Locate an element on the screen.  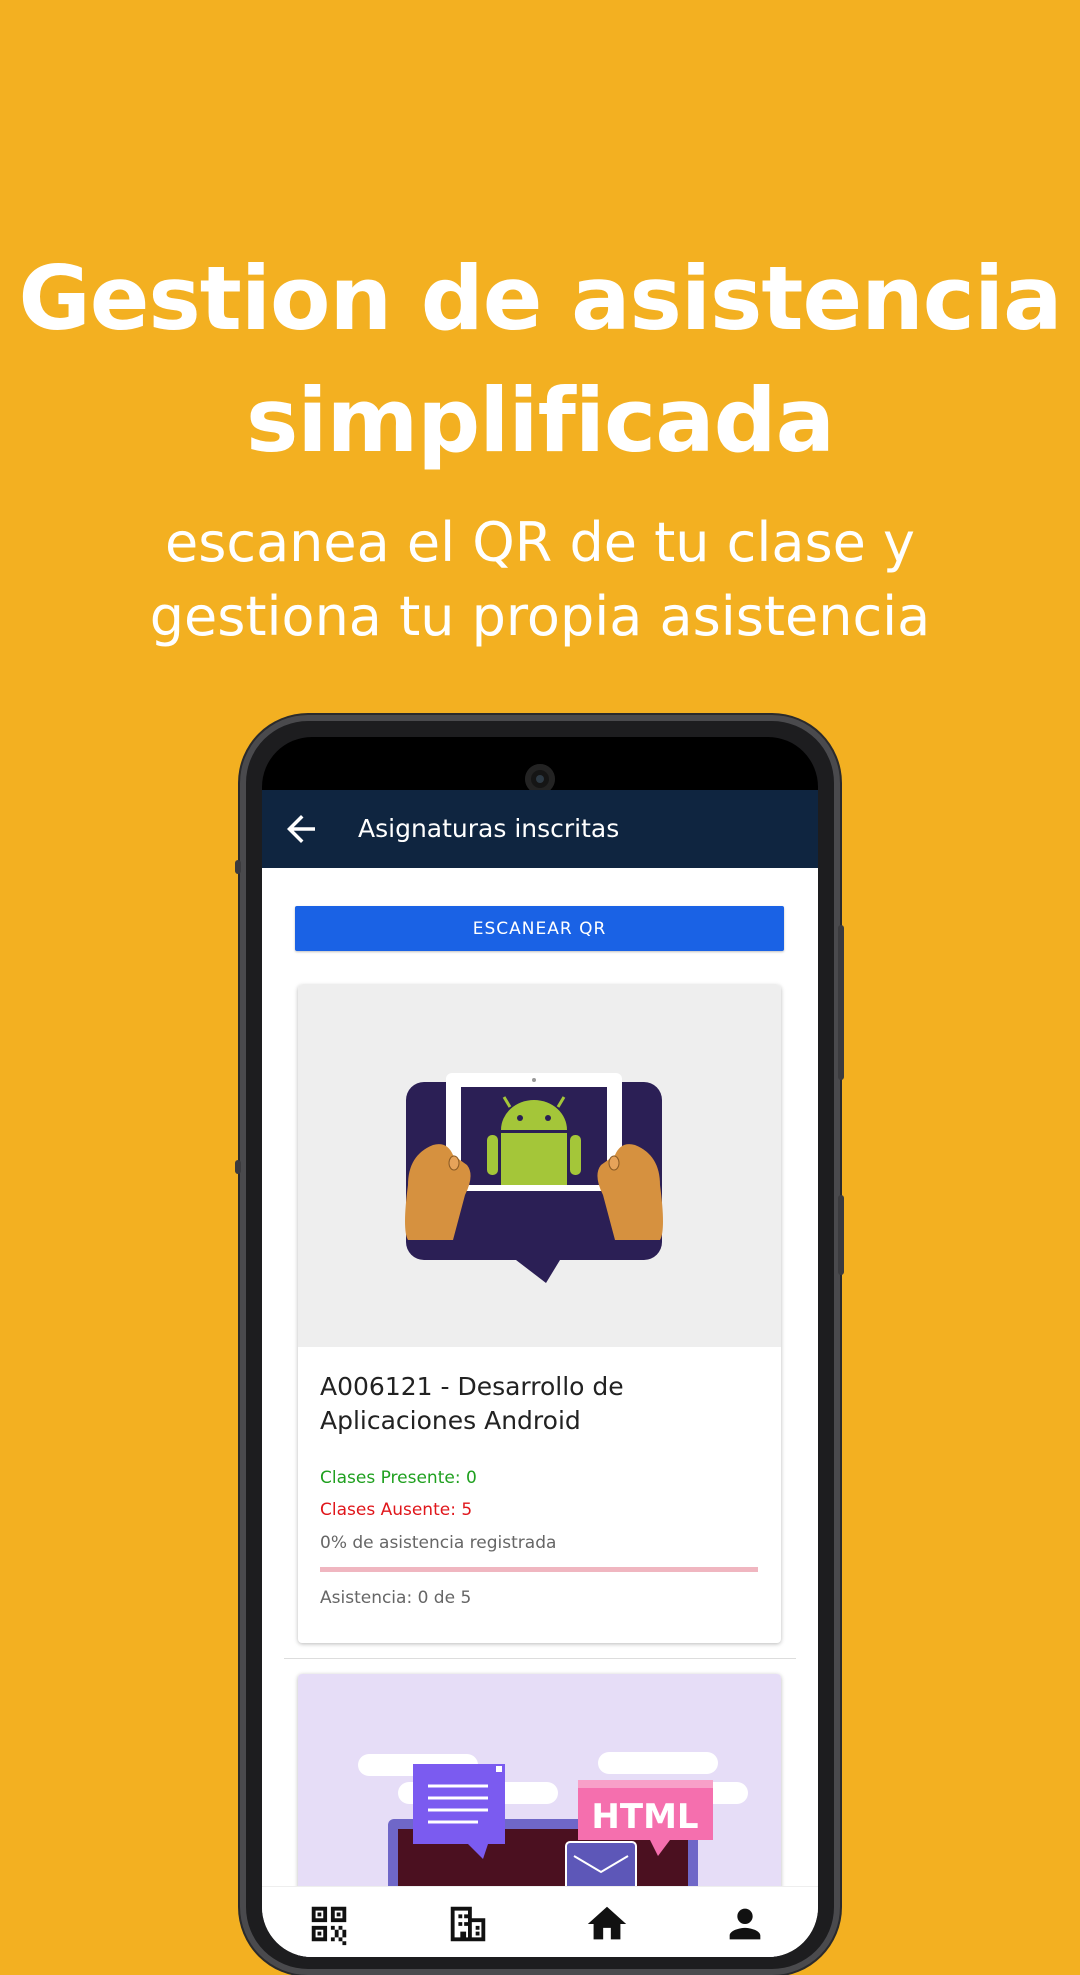
promo-headline: Gestion de asistencia simplificada is located at coordinates (540, 360).